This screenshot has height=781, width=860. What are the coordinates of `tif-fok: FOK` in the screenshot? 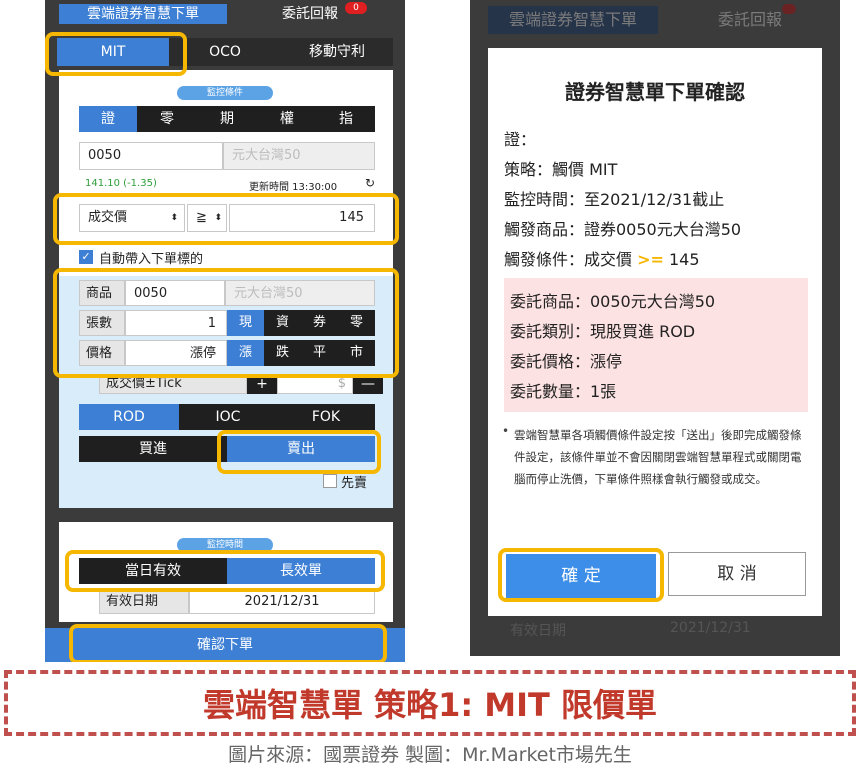 It's located at (326, 417).